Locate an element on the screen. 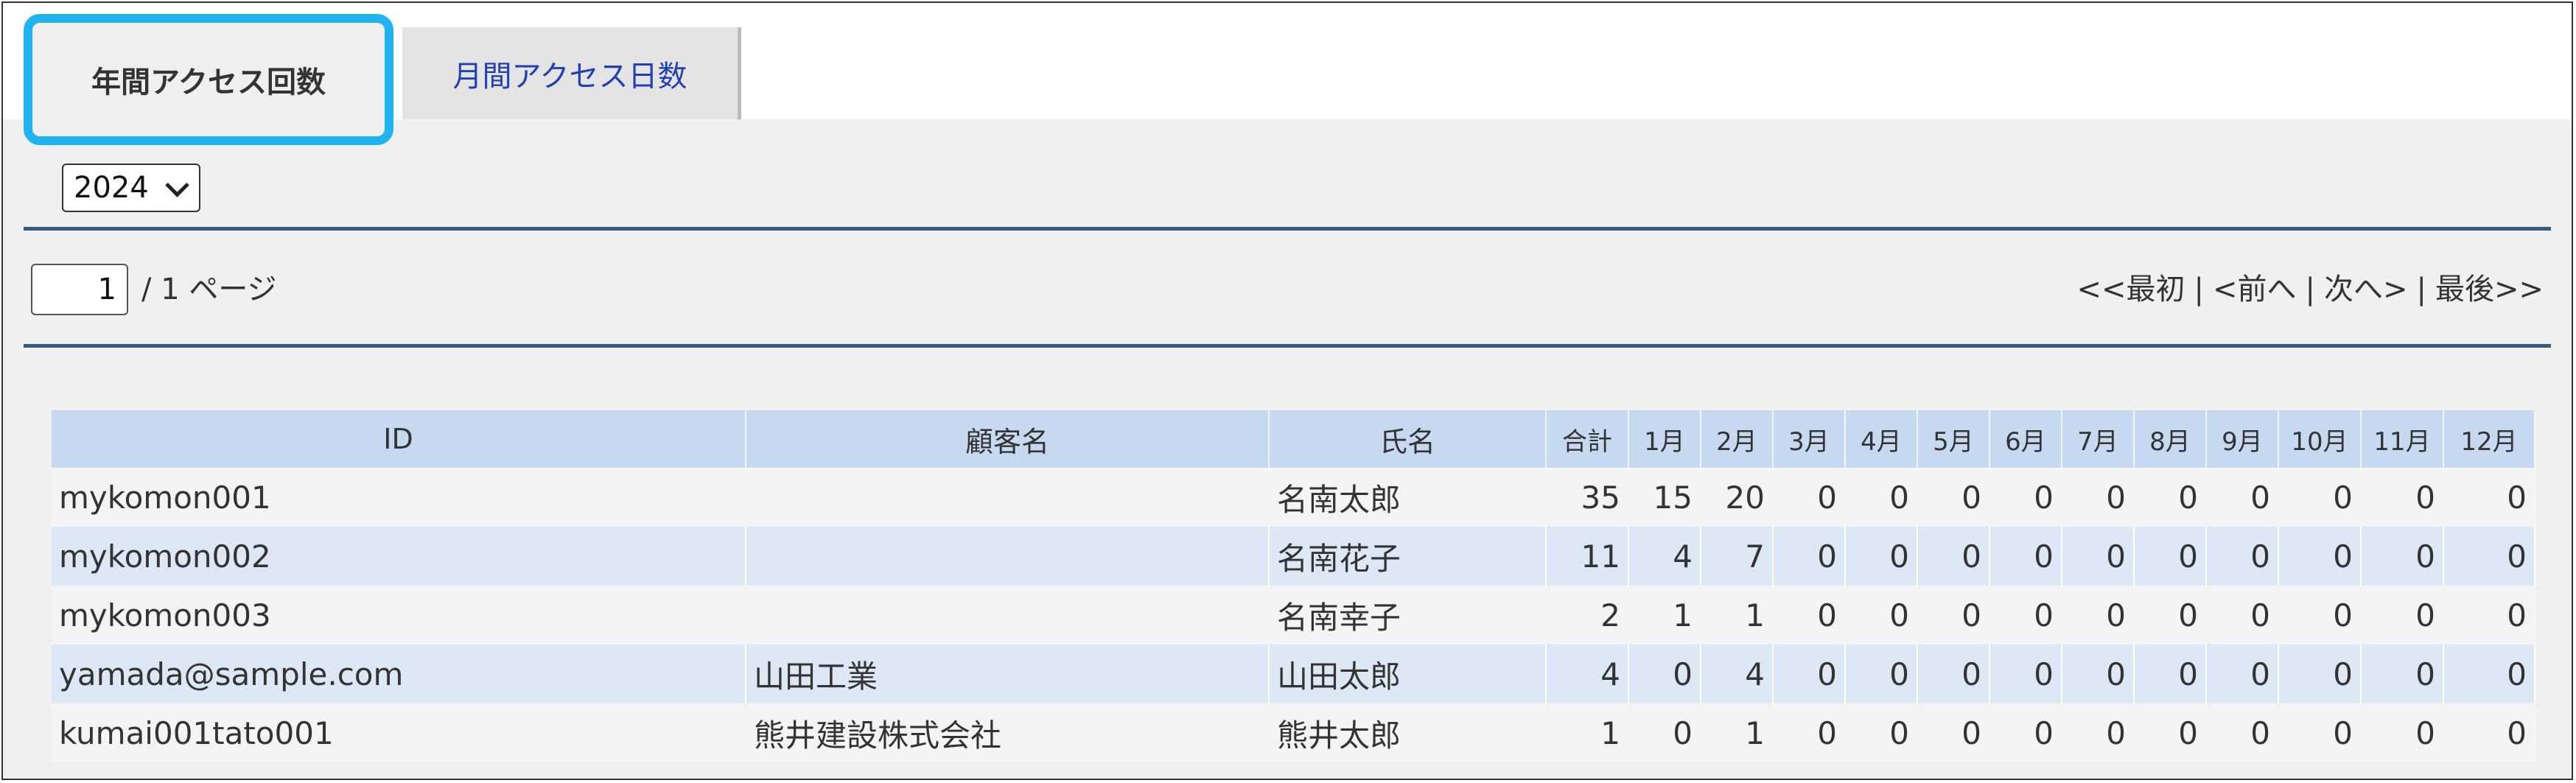 Image resolution: width=2576 pixels, height=783 pixels. cell-person-name: 山田太郎 is located at coordinates (1408, 674).